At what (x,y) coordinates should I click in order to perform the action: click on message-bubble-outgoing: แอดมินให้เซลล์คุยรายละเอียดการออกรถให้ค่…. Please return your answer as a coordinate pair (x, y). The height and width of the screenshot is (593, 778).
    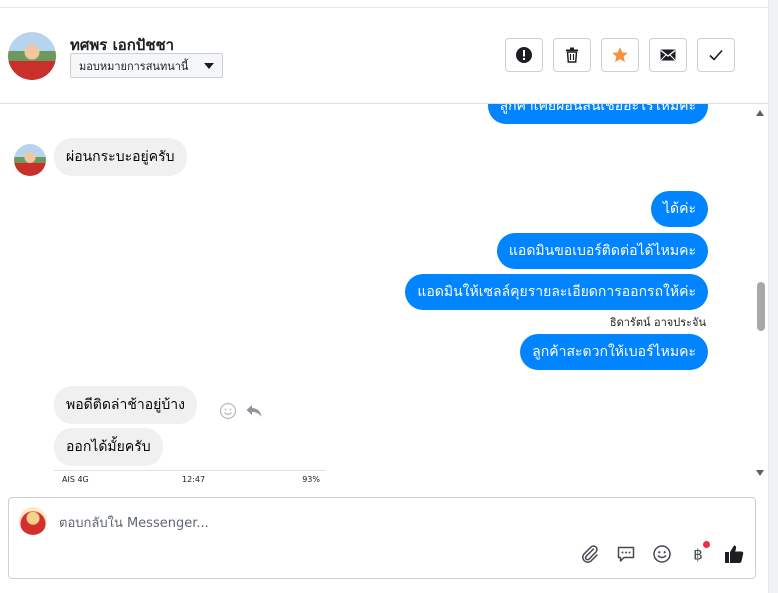
    Looking at the image, I should click on (556, 292).